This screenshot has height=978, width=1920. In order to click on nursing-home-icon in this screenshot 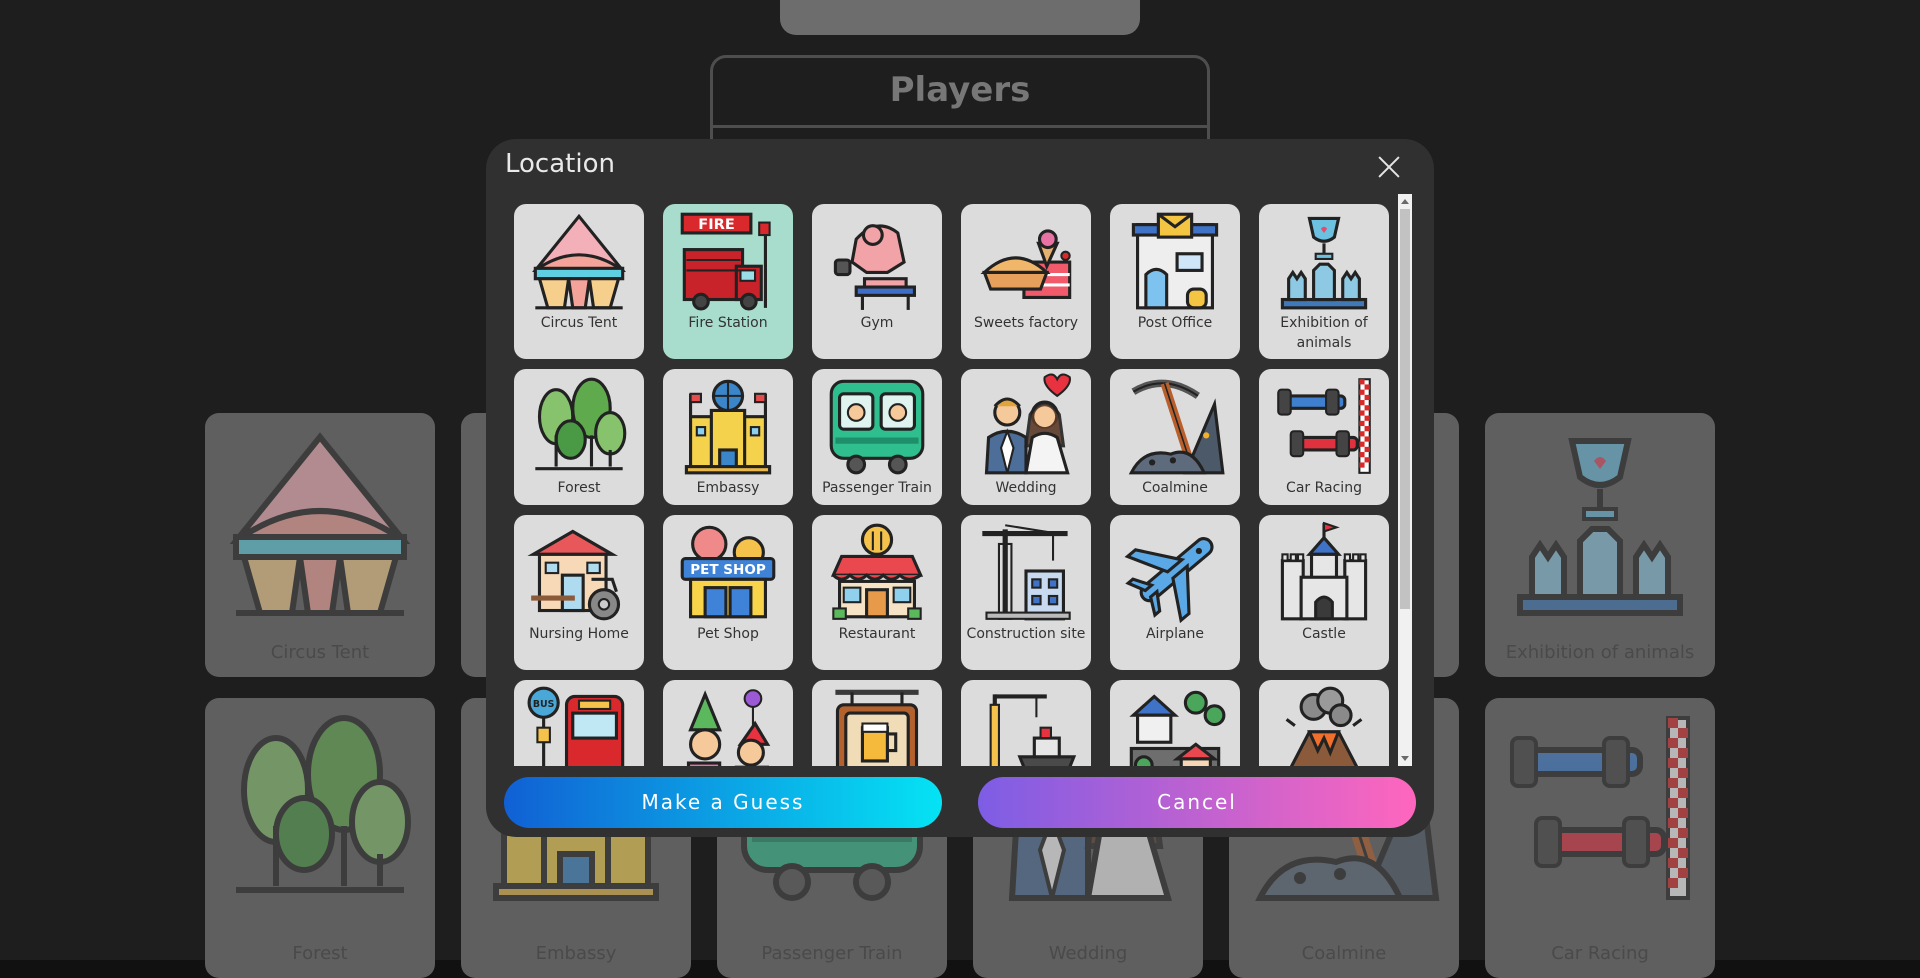, I will do `click(574, 575)`.